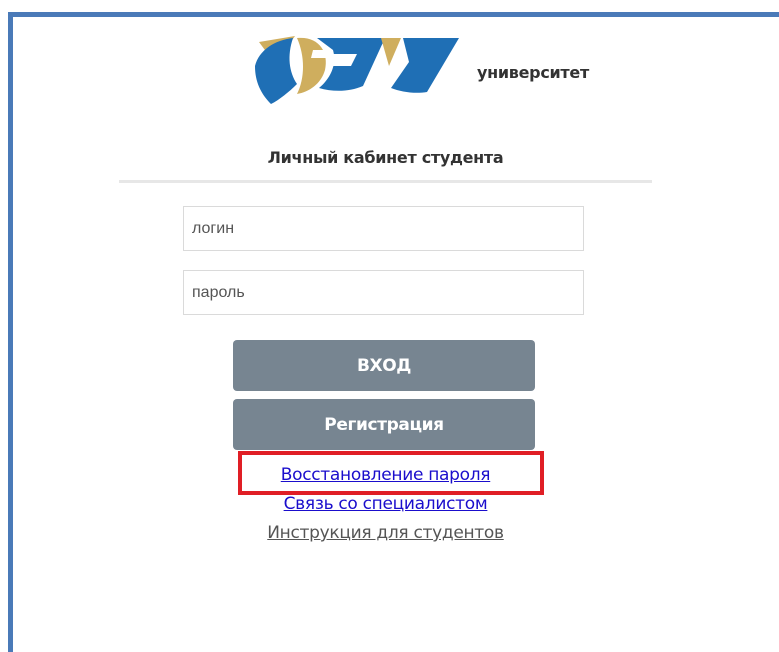 This screenshot has width=779, height=652. Describe the element at coordinates (385, 533) in the screenshot. I see `student-instructions-link: Инструкция для студентов` at that location.